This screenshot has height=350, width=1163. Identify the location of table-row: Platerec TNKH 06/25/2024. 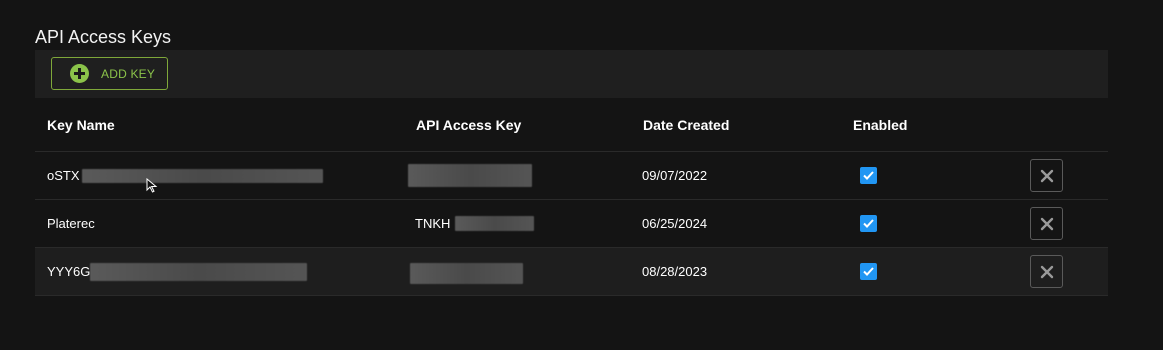
(571, 224).